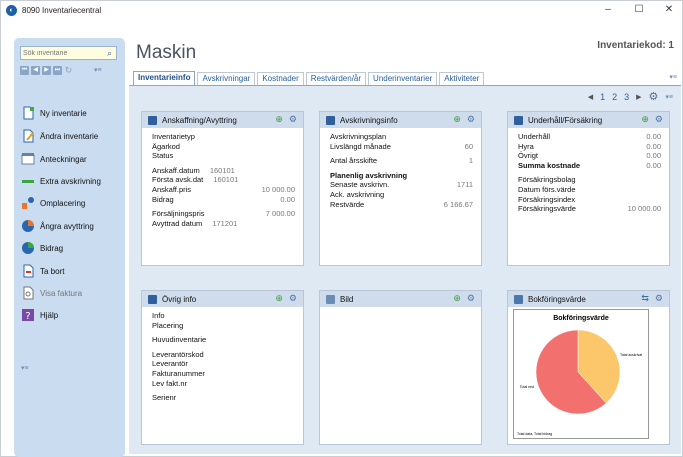 Image resolution: width=683 pixels, height=457 pixels. Describe the element at coordinates (223, 364) in the screenshot. I see `field-row: Leverantör` at that location.